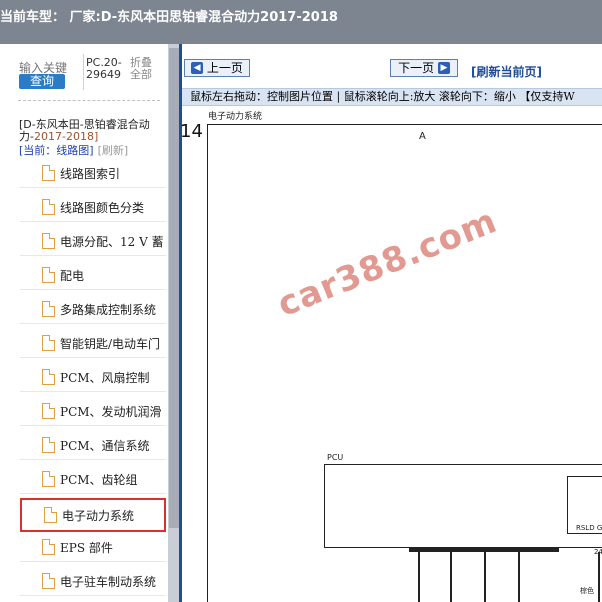 The image size is (602, 602). I want to click on tree-item: 线路图索引, so click(93, 173).